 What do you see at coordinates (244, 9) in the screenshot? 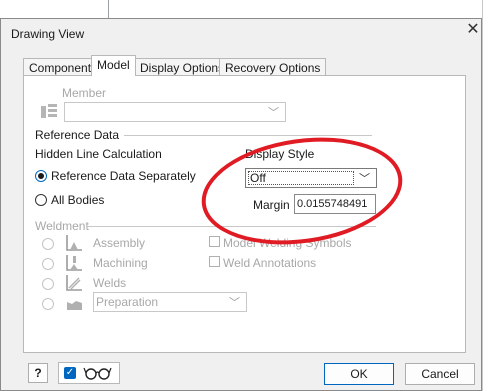
I see `background-window` at bounding box center [244, 9].